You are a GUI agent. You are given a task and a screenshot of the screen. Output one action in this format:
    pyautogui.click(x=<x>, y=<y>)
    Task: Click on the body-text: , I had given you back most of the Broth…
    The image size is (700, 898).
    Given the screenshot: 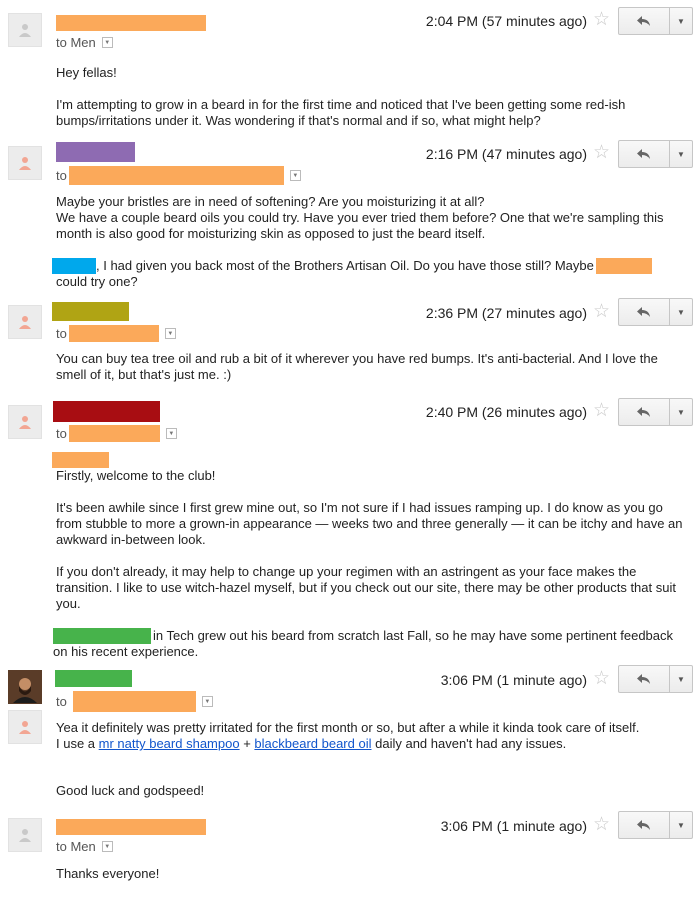 What is the action you would take?
    pyautogui.click(x=345, y=265)
    